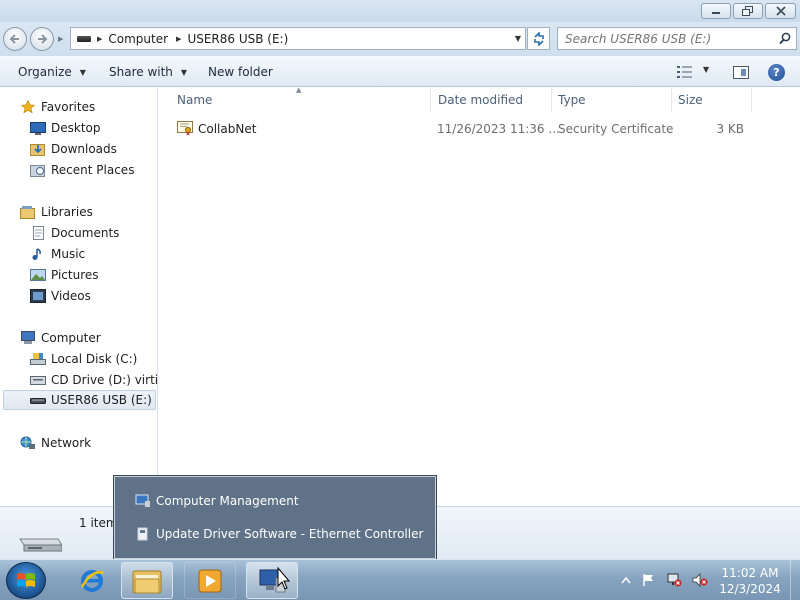 Image resolution: width=800 pixels, height=600 pixels. Describe the element at coordinates (101, 400) in the screenshot. I see `nav-usb-drive-label: USER86 USB (E:)` at that location.